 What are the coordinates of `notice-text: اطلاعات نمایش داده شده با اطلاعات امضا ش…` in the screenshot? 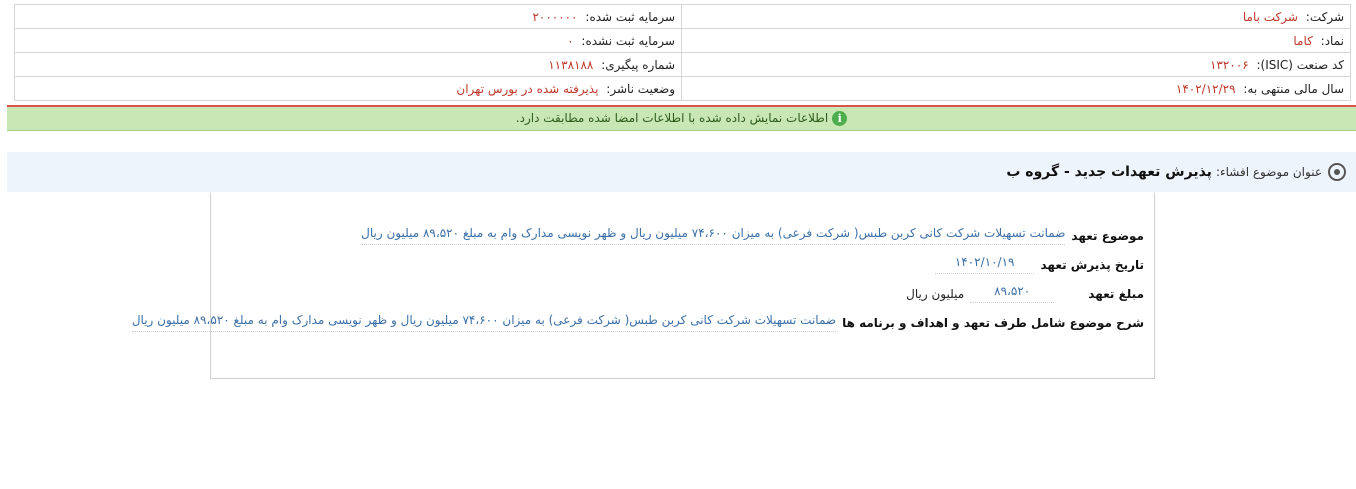 It's located at (672, 118).